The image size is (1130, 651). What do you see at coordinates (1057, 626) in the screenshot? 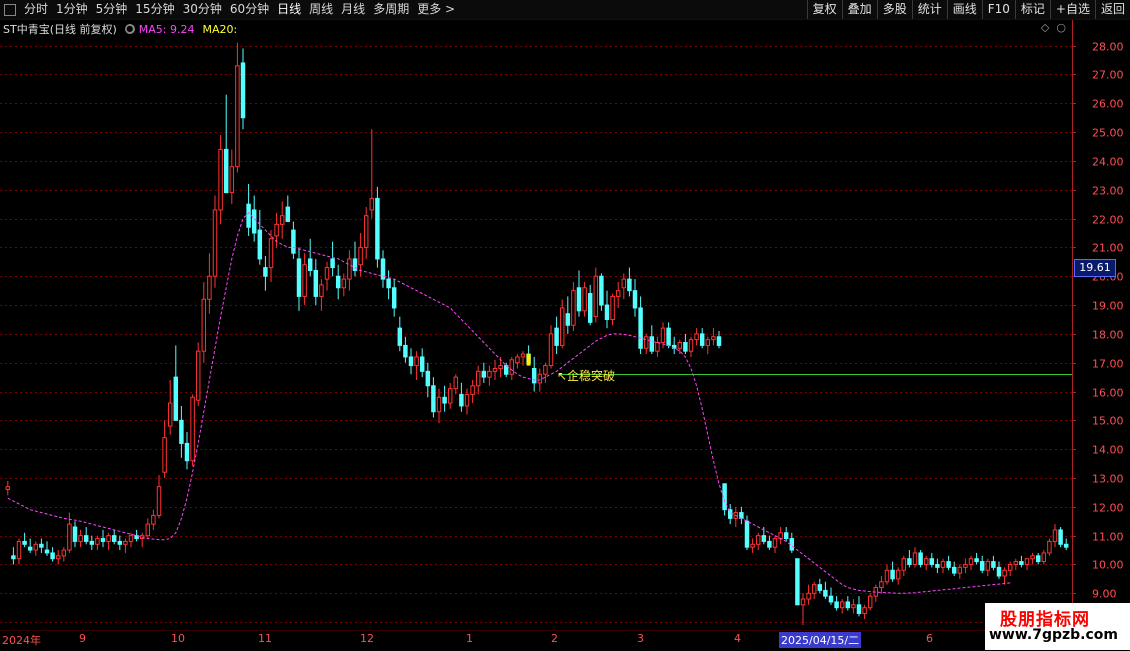
I see `watermark: 股朋指标网 www.7gpzb.com` at bounding box center [1057, 626].